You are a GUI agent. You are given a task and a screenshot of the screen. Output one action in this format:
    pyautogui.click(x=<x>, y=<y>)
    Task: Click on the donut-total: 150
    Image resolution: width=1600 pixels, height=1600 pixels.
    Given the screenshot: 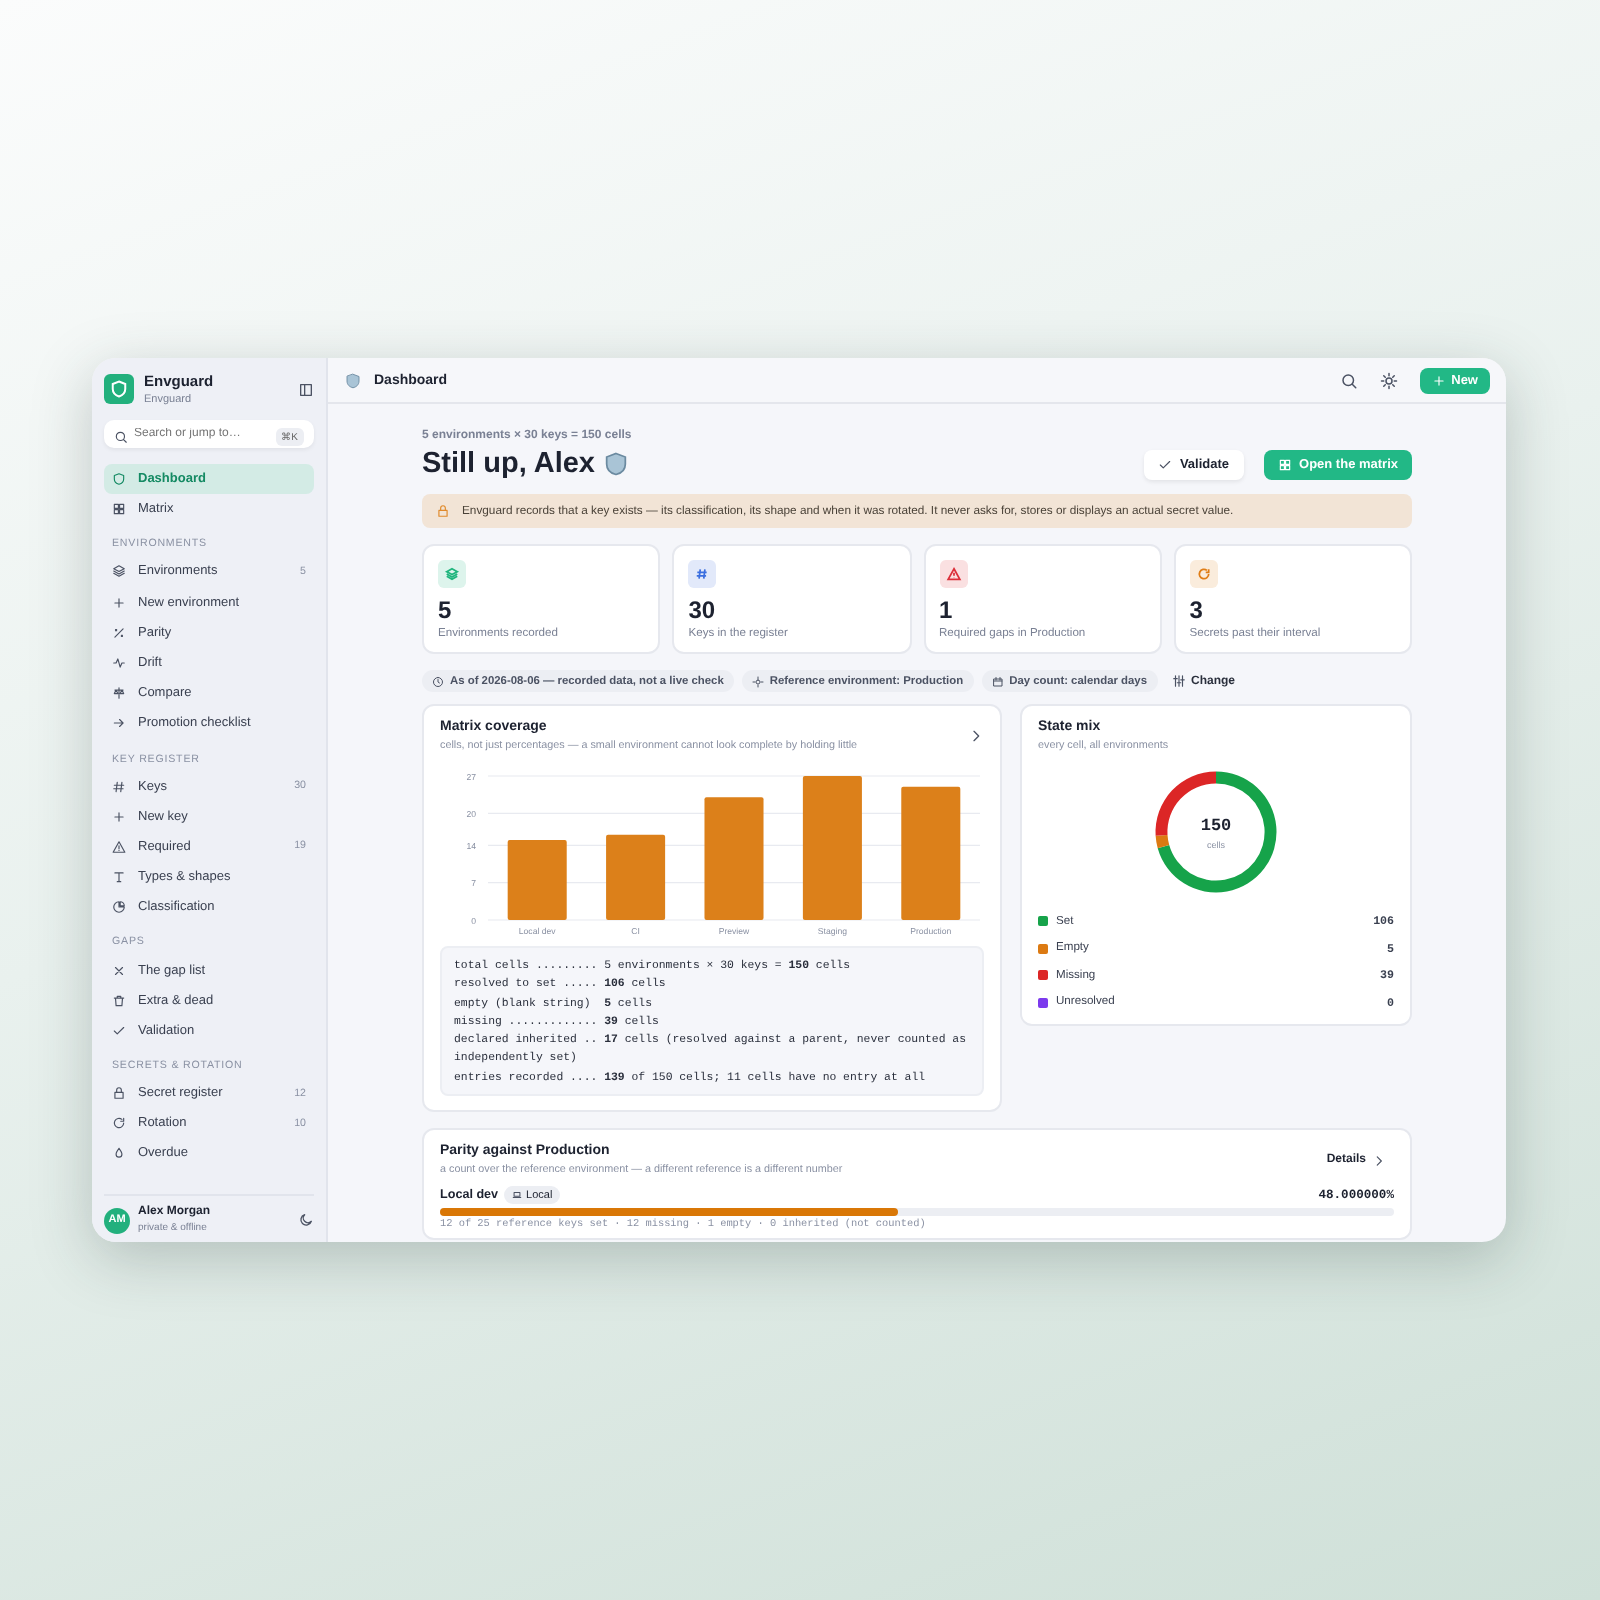 What is the action you would take?
    pyautogui.click(x=1216, y=825)
    